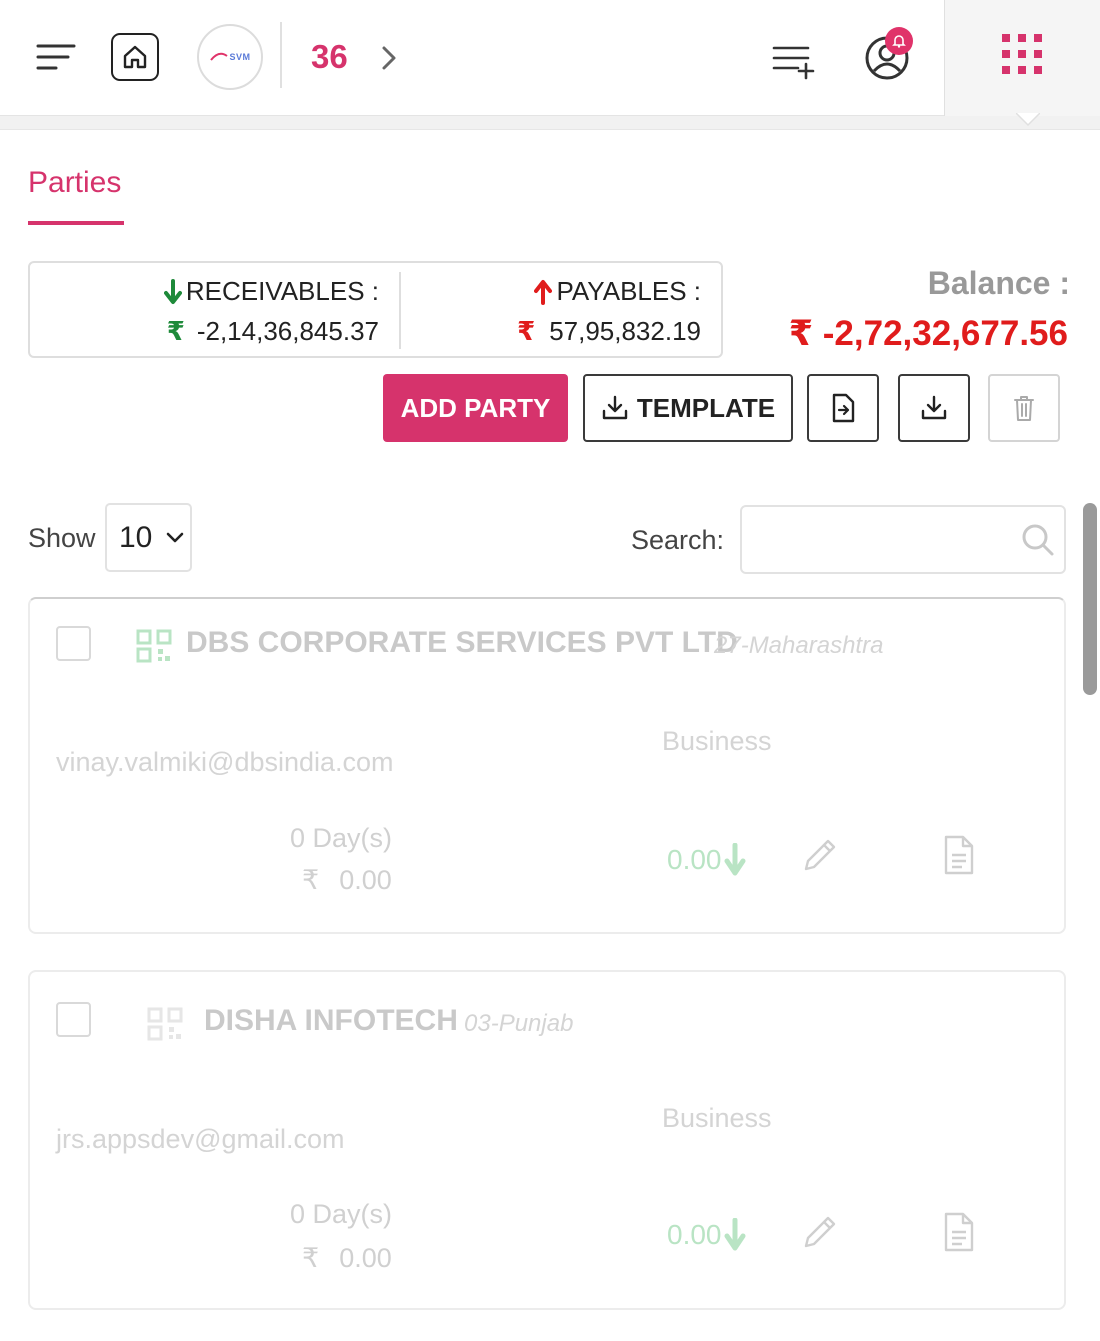 This screenshot has height=1341, width=1100. What do you see at coordinates (62, 538) in the screenshot?
I see `show-entries-label: Show` at bounding box center [62, 538].